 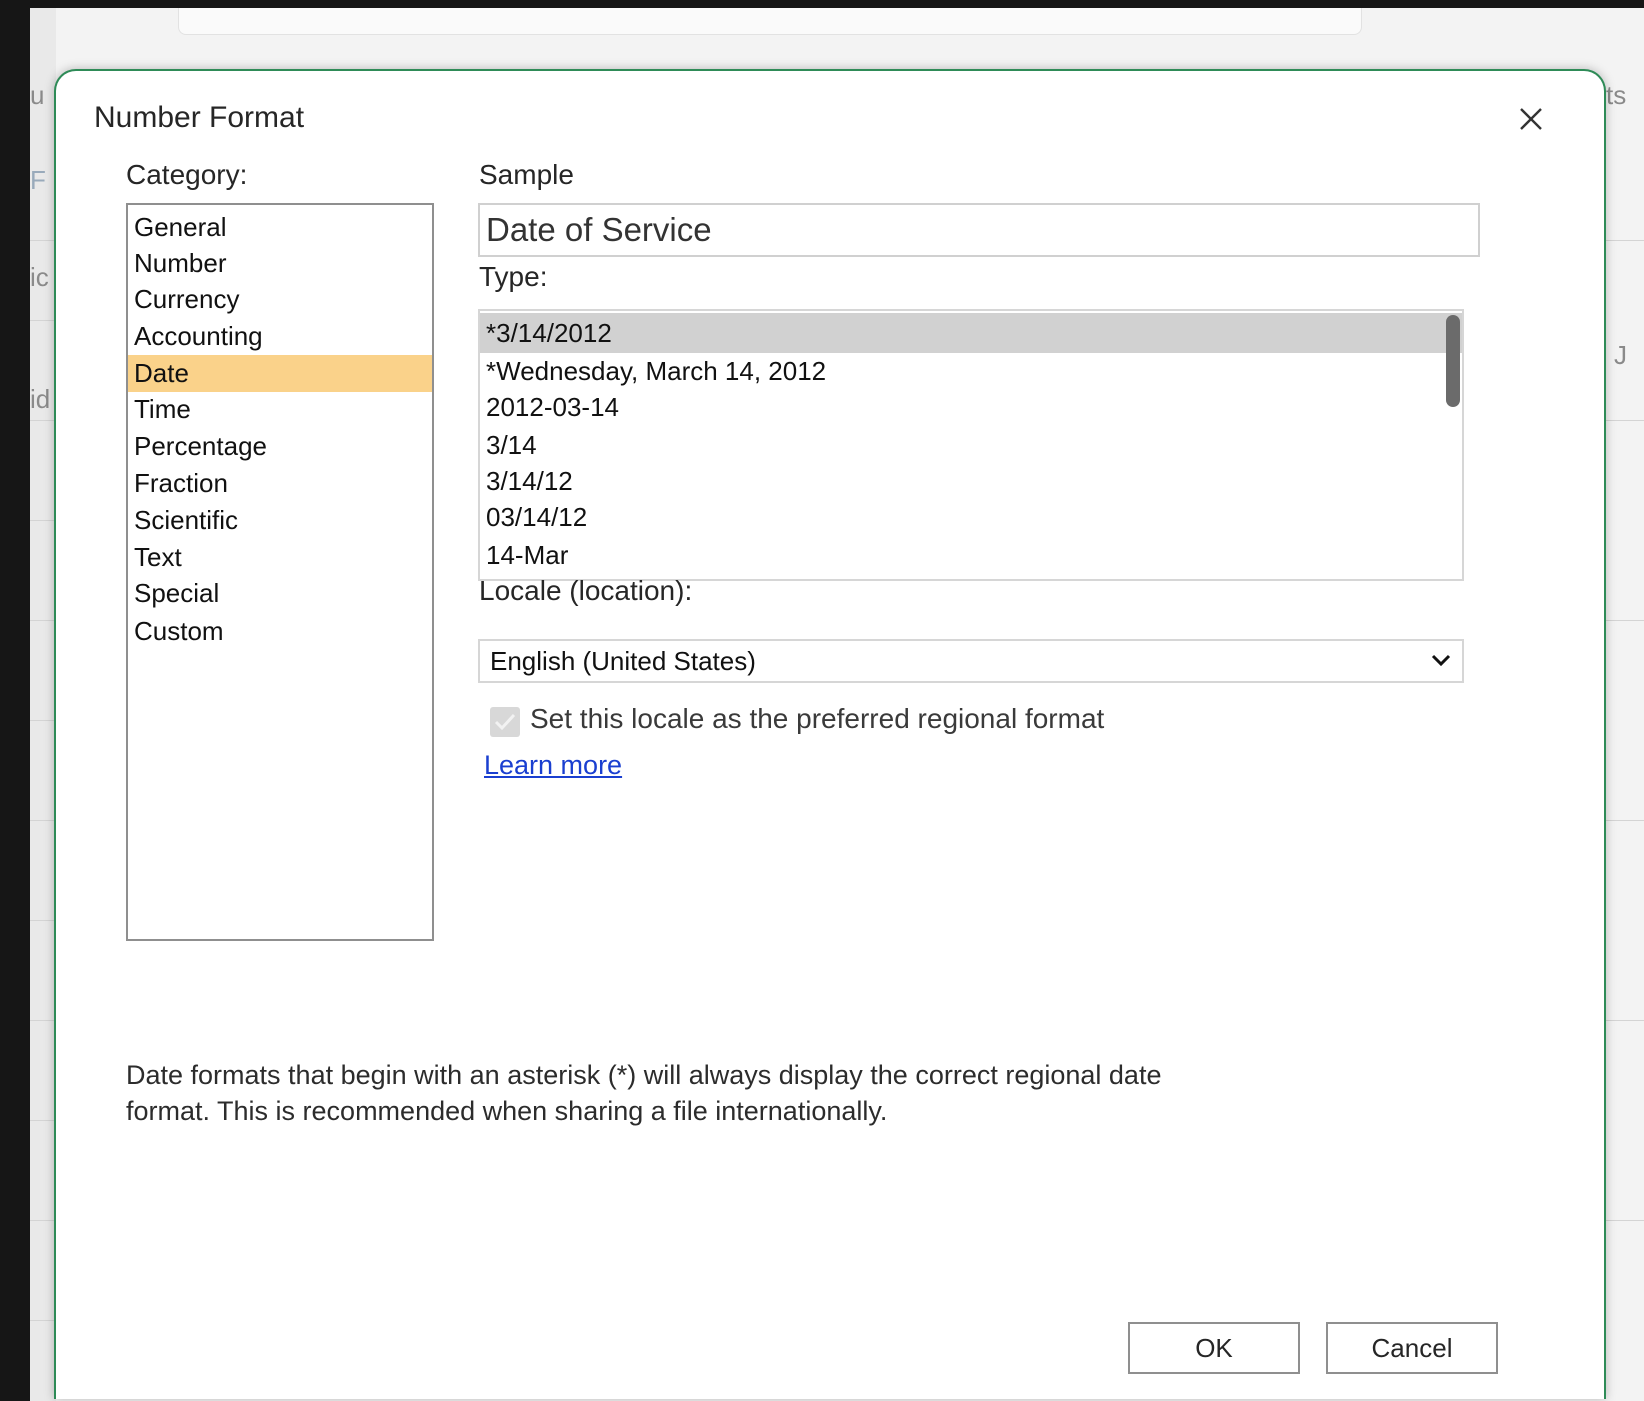 I want to click on locale-selected-value: English (United States), so click(x=623, y=661).